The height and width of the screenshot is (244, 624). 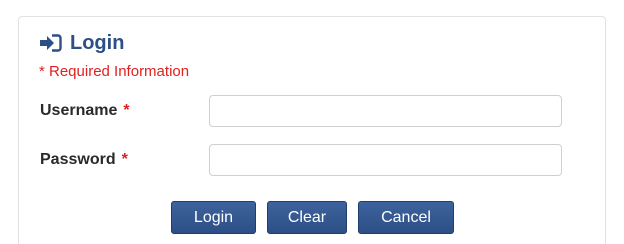 I want to click on login-title: Login, so click(x=97, y=42).